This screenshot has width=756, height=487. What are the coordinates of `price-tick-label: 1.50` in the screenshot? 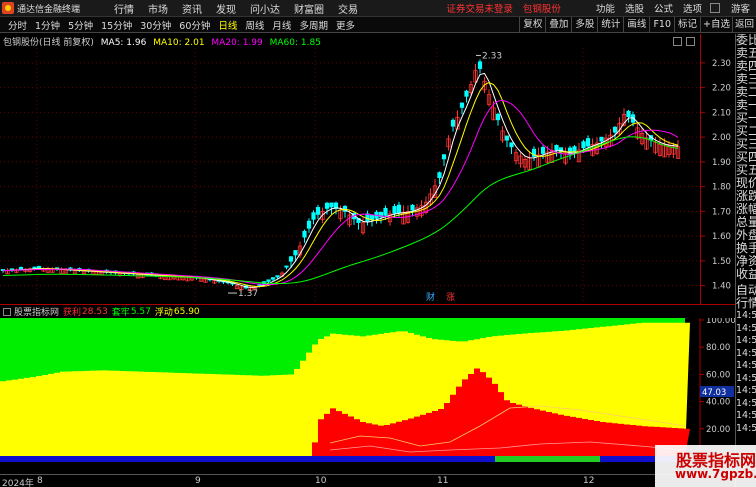 It's located at (721, 262).